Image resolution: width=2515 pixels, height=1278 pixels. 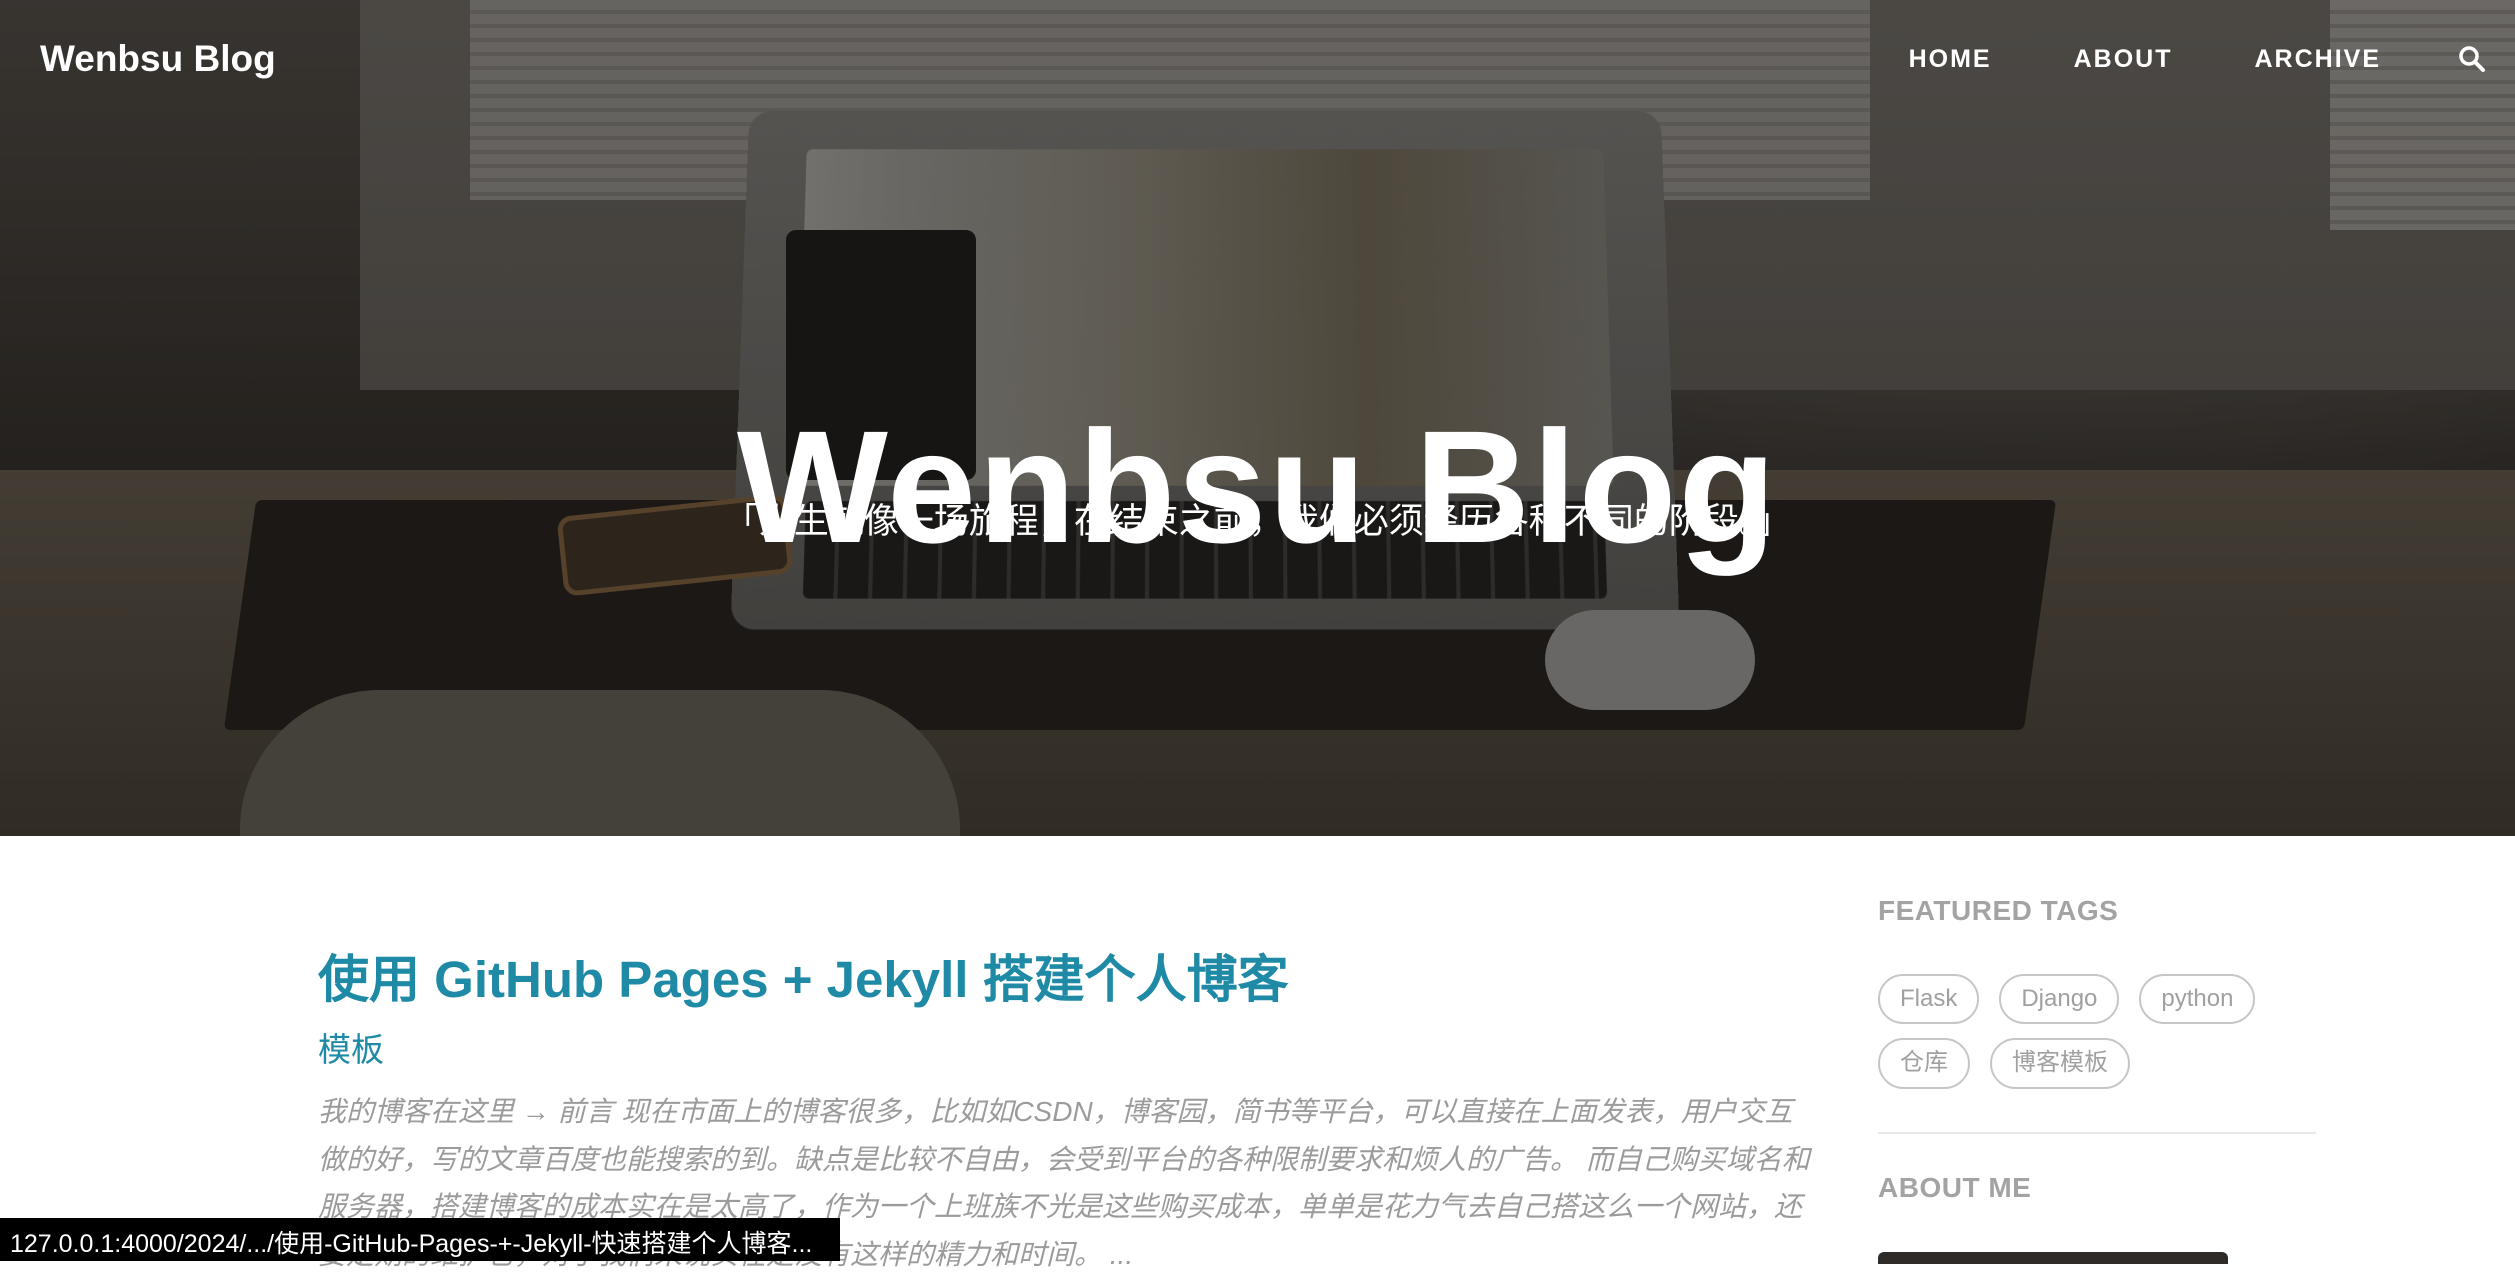 What do you see at coordinates (1257, 60) in the screenshot?
I see `top-navbar: Wenbsu Blog HOME ABOUT ARCHIVE` at bounding box center [1257, 60].